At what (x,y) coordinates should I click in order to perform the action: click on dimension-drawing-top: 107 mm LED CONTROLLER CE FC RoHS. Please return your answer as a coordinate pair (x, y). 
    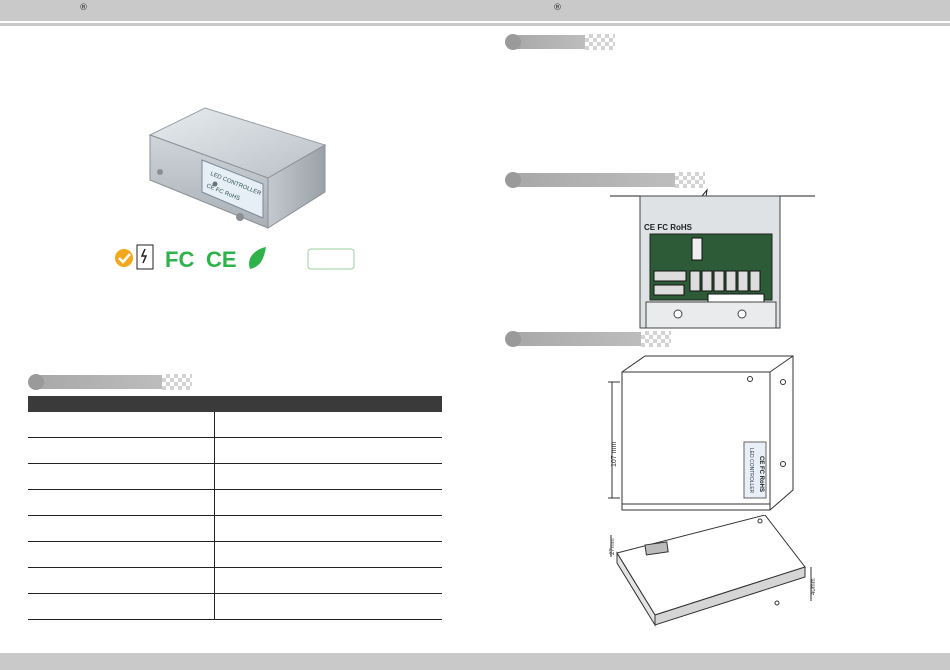
    Looking at the image, I should click on (701, 433).